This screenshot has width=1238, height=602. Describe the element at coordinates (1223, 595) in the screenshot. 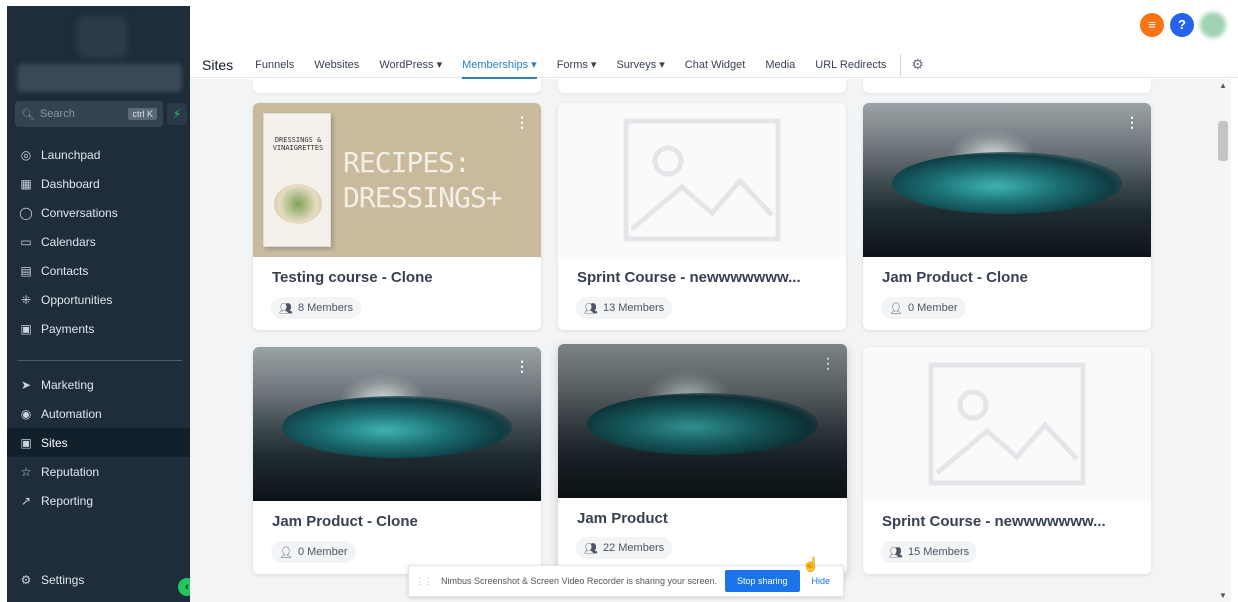

I see `scroll-down-icon: ▼` at that location.